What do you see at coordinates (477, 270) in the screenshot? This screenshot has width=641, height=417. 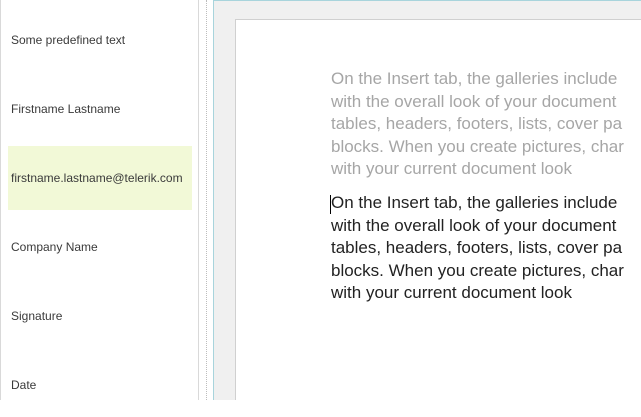 I see `body-line: blocks. When you create pictures, char` at bounding box center [477, 270].